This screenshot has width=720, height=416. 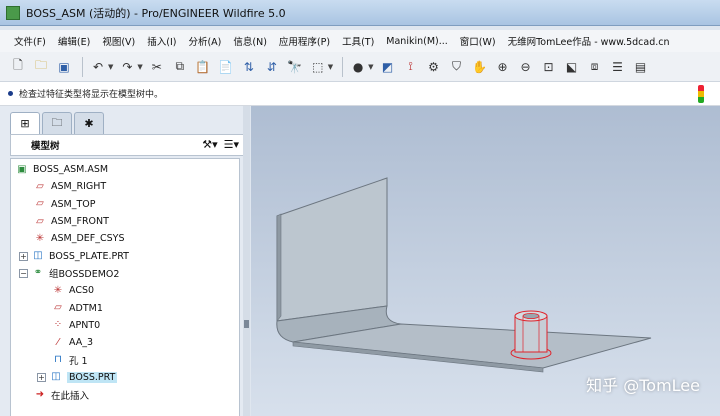 I want to click on tree-item-aa3: ⁄ AA_3, so click(x=125, y=342).